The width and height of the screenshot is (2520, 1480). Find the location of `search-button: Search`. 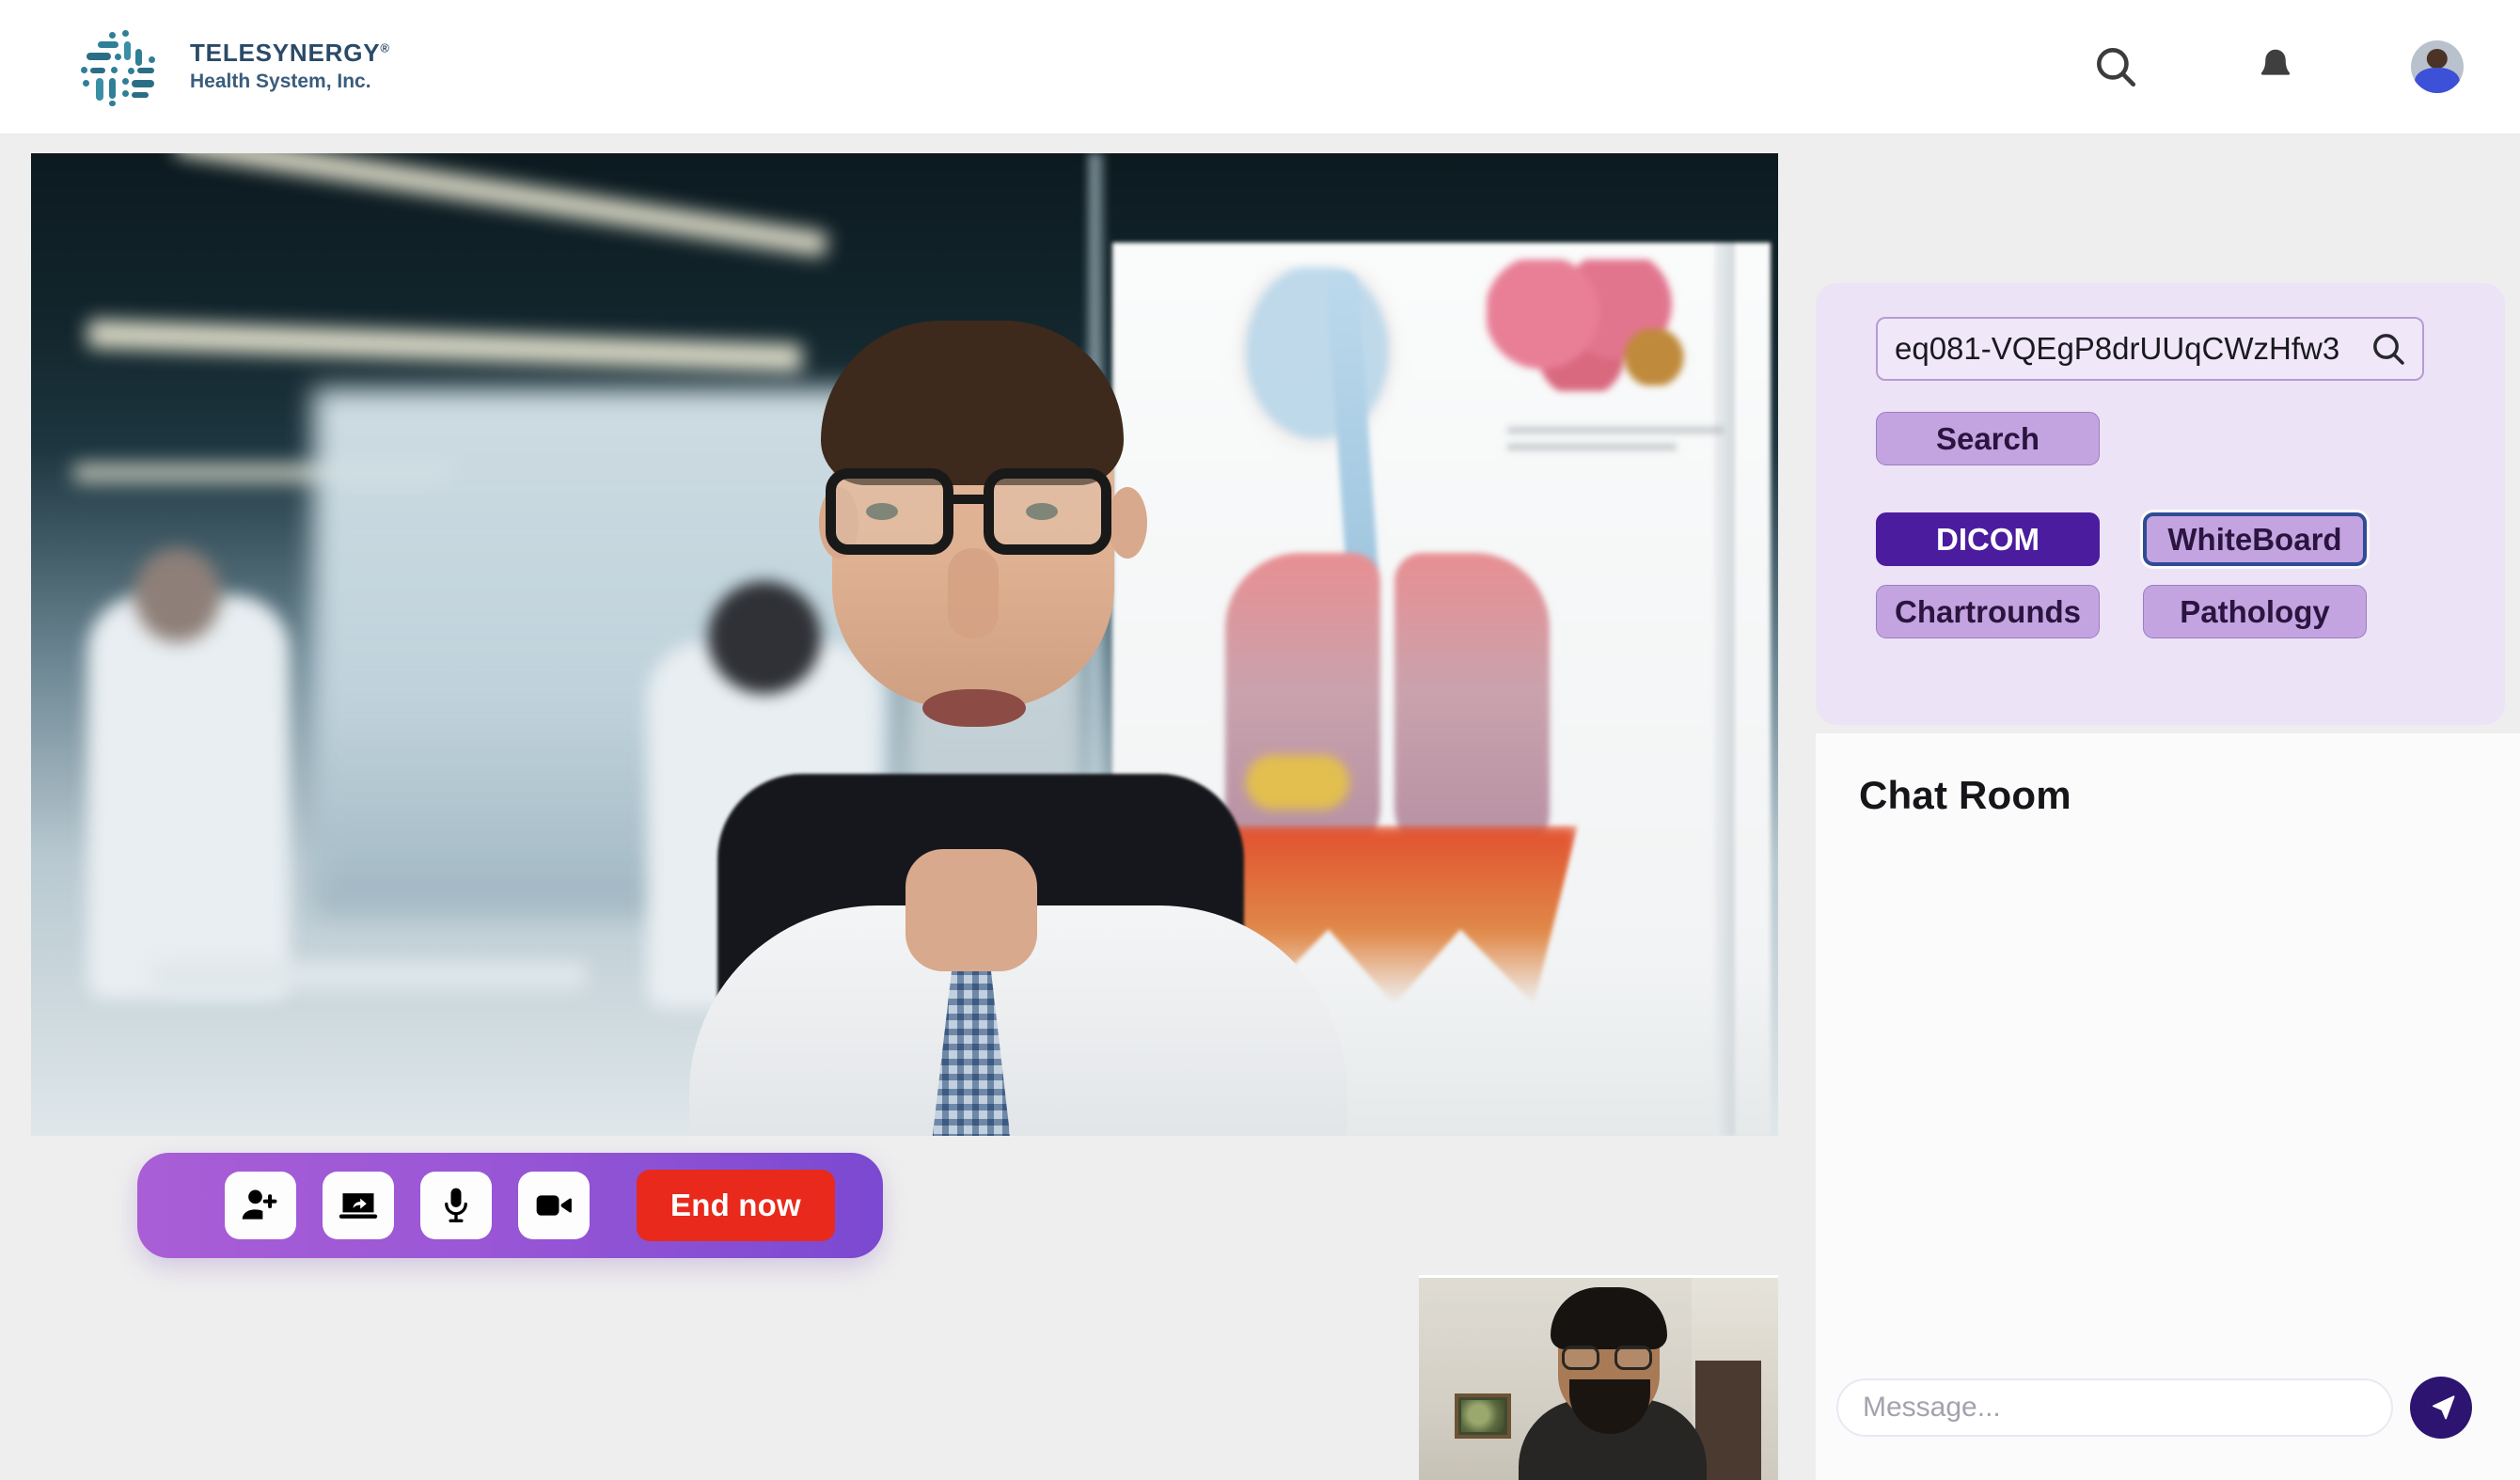

search-button: Search is located at coordinates (1988, 438).